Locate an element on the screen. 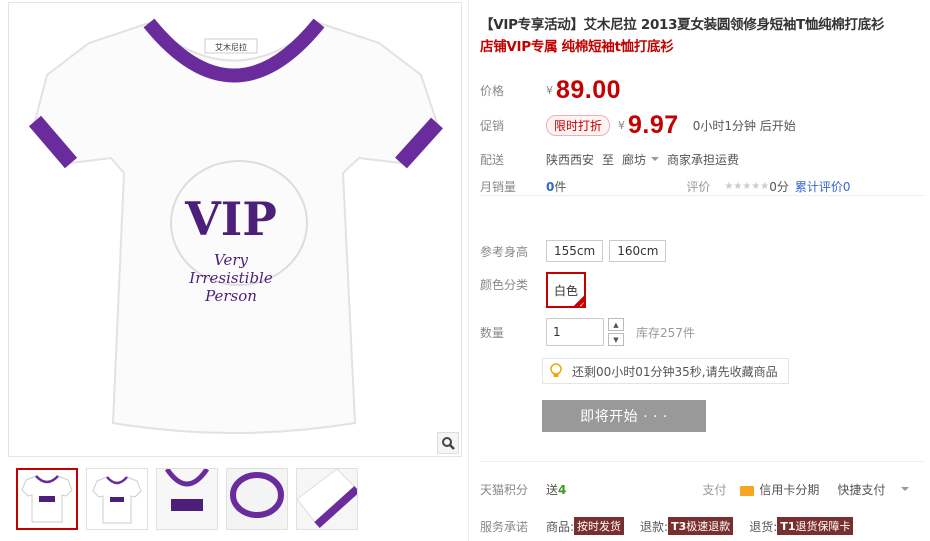 The width and height of the screenshot is (930, 541). sales-label: 月销量 is located at coordinates (498, 187).